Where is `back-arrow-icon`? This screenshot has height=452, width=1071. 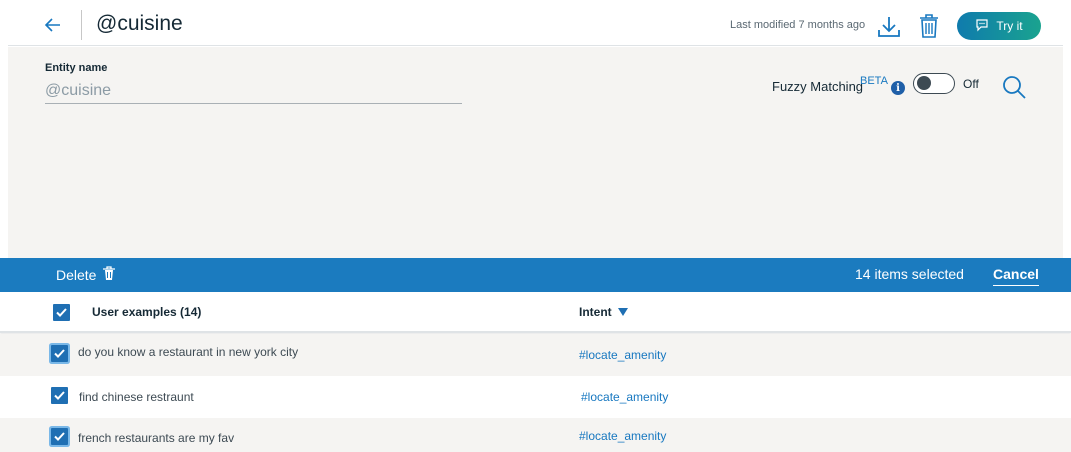 back-arrow-icon is located at coordinates (53, 25).